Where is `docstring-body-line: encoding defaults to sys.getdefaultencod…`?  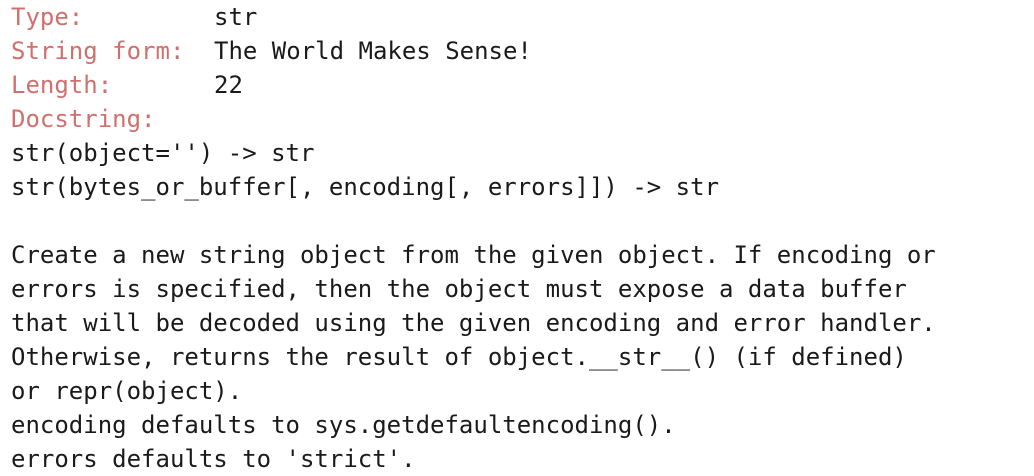
docstring-body-line: encoding defaults to sys.getdefaultencod… is located at coordinates (522, 425).